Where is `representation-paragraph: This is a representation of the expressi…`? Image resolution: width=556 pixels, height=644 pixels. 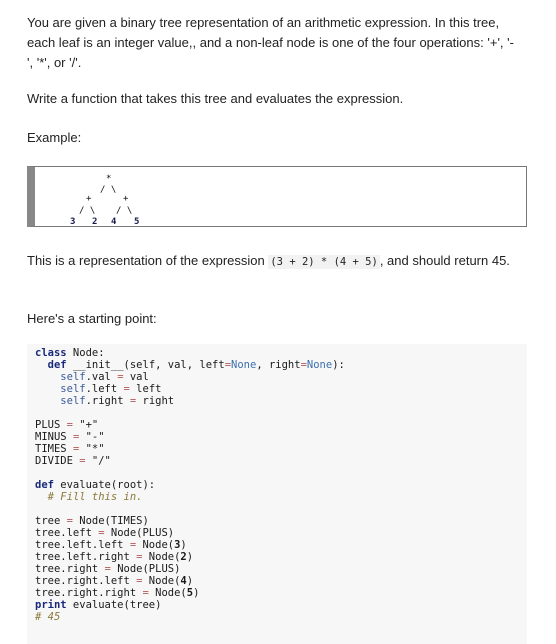 representation-paragraph: This is a representation of the expressi… is located at coordinates (274, 261).